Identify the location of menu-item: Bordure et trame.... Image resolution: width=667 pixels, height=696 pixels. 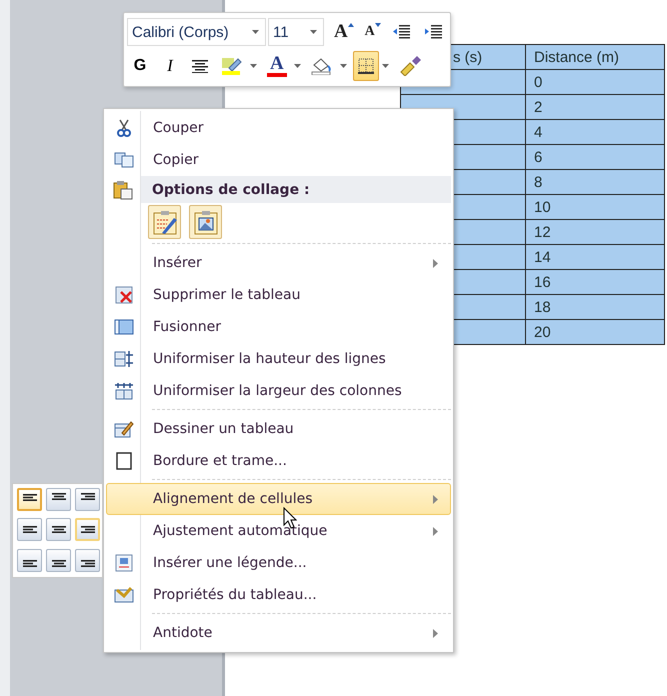
(278, 461).